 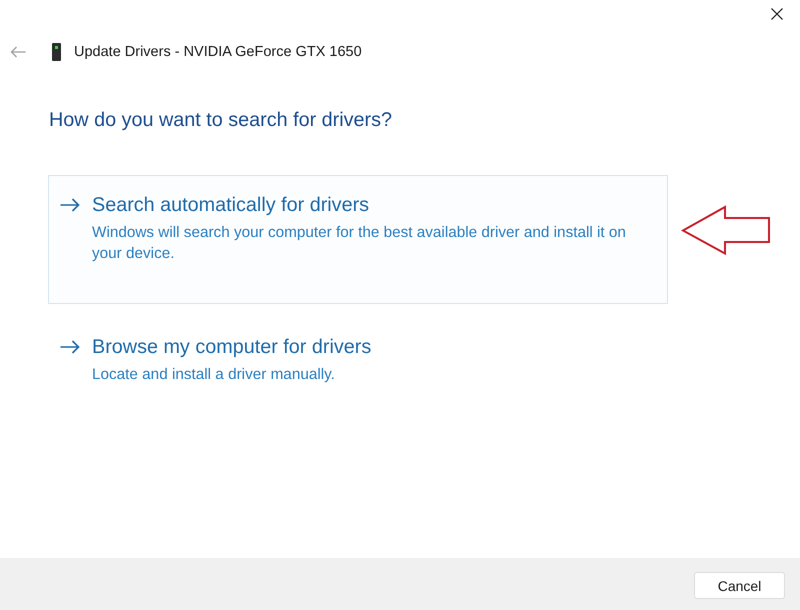 I want to click on option-title: Browse my computer for drivers, so click(x=232, y=347).